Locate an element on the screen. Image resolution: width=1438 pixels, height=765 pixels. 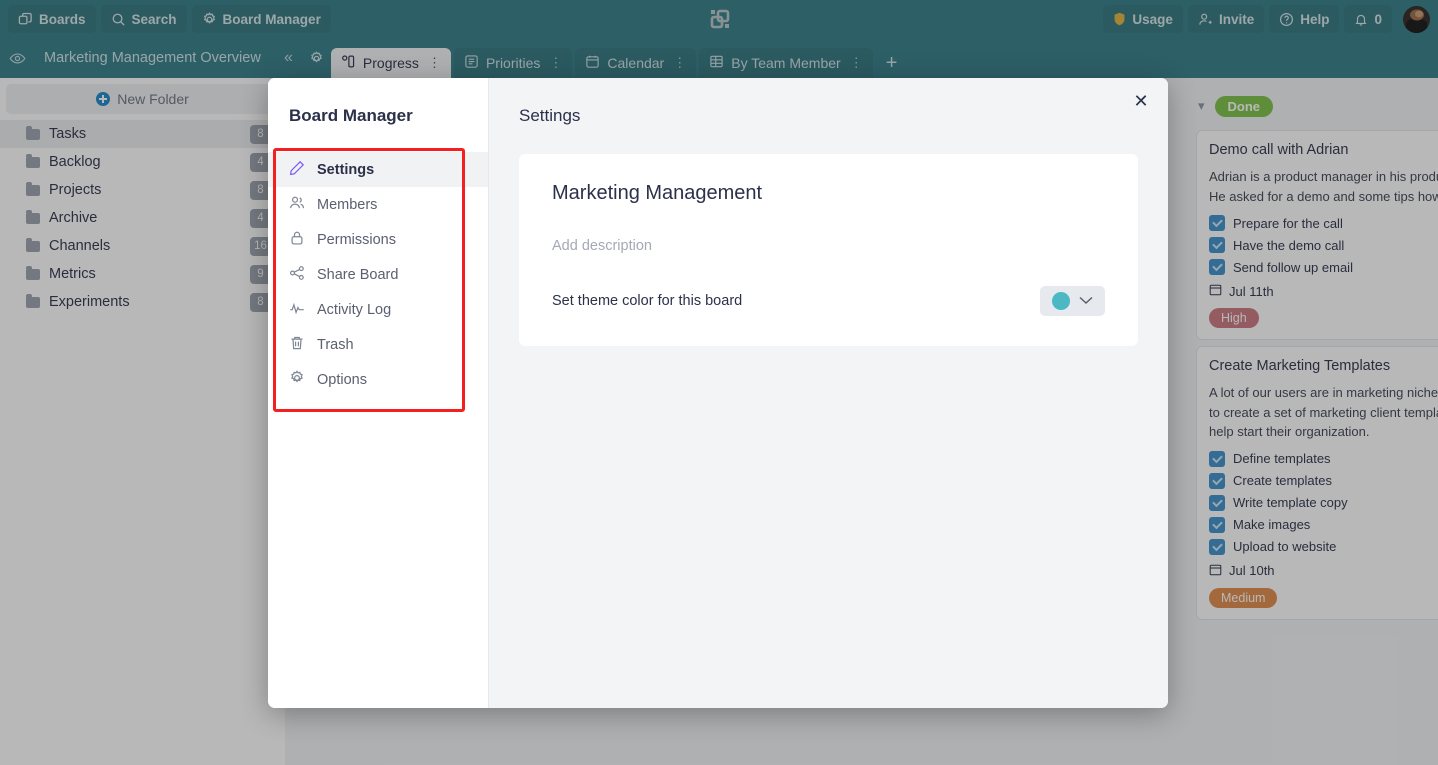
menu-item-label: Trash is located at coordinates (335, 344).